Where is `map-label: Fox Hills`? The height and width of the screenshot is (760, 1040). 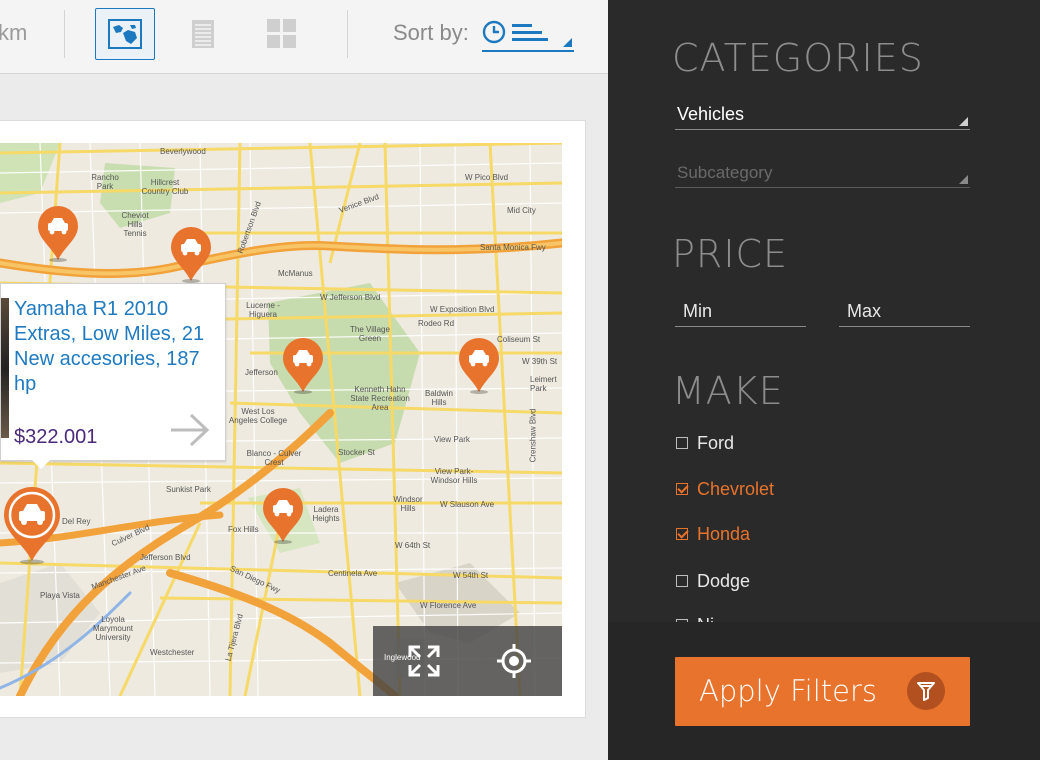 map-label: Fox Hills is located at coordinates (243, 529).